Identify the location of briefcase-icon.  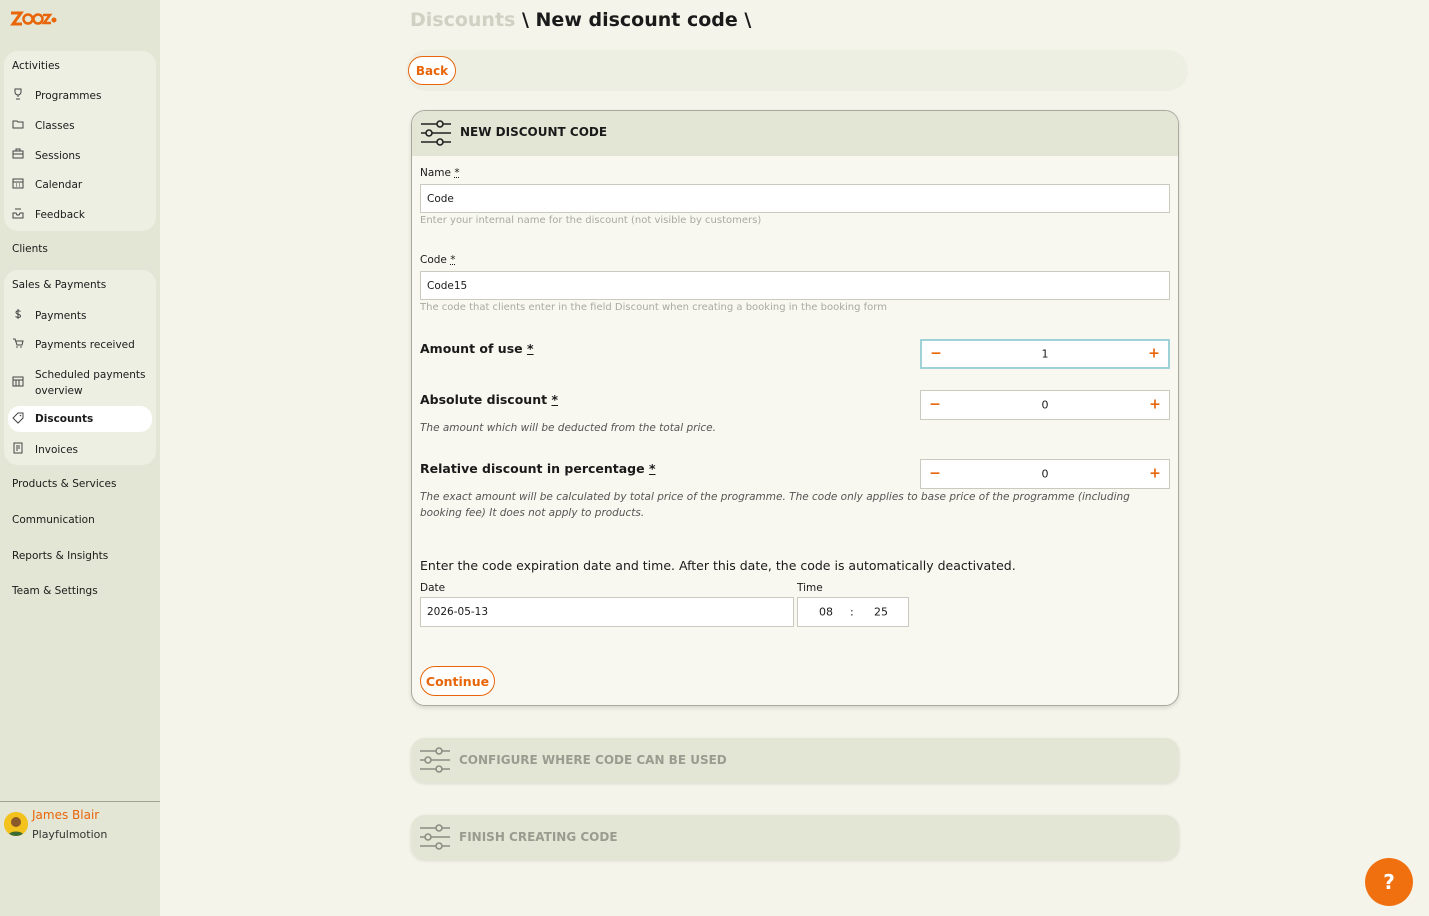
(18, 153).